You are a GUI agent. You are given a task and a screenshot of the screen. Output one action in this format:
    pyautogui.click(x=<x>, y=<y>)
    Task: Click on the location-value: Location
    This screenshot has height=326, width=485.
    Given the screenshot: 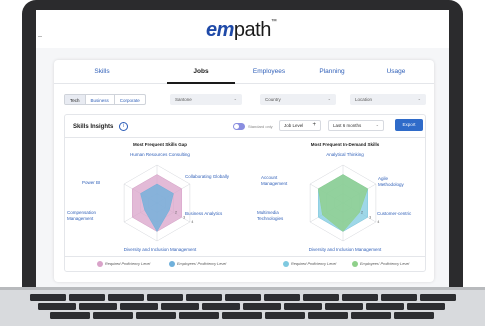 What is the action you would take?
    pyautogui.click(x=364, y=99)
    